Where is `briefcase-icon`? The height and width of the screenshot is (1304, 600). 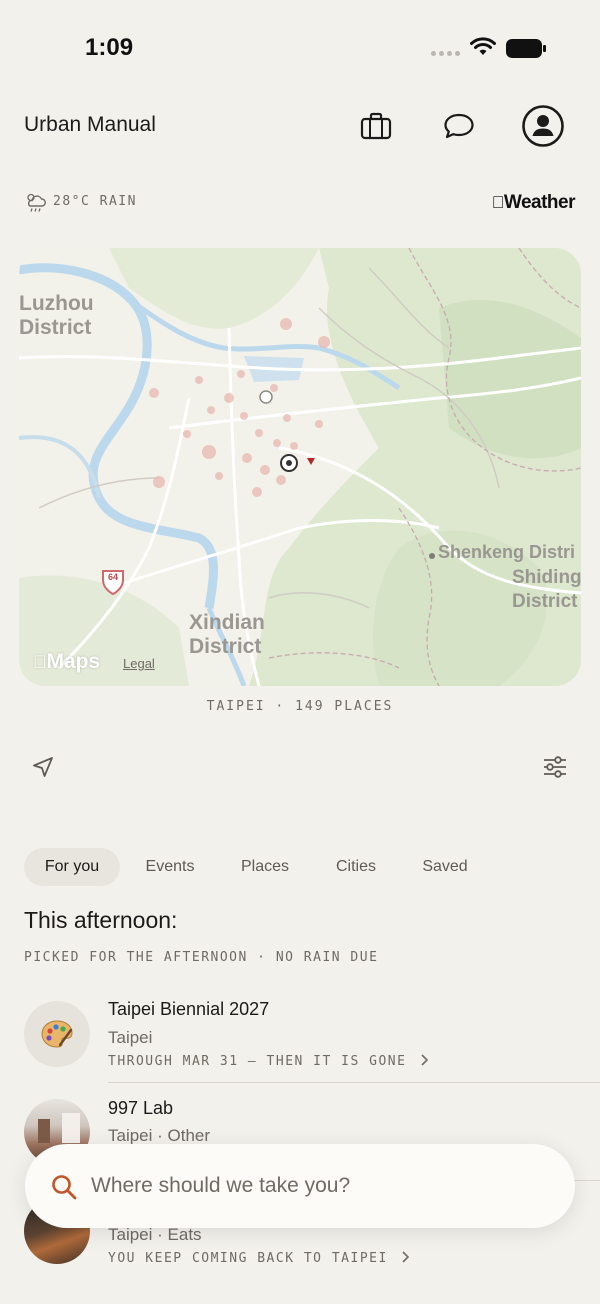 briefcase-icon is located at coordinates (376, 126).